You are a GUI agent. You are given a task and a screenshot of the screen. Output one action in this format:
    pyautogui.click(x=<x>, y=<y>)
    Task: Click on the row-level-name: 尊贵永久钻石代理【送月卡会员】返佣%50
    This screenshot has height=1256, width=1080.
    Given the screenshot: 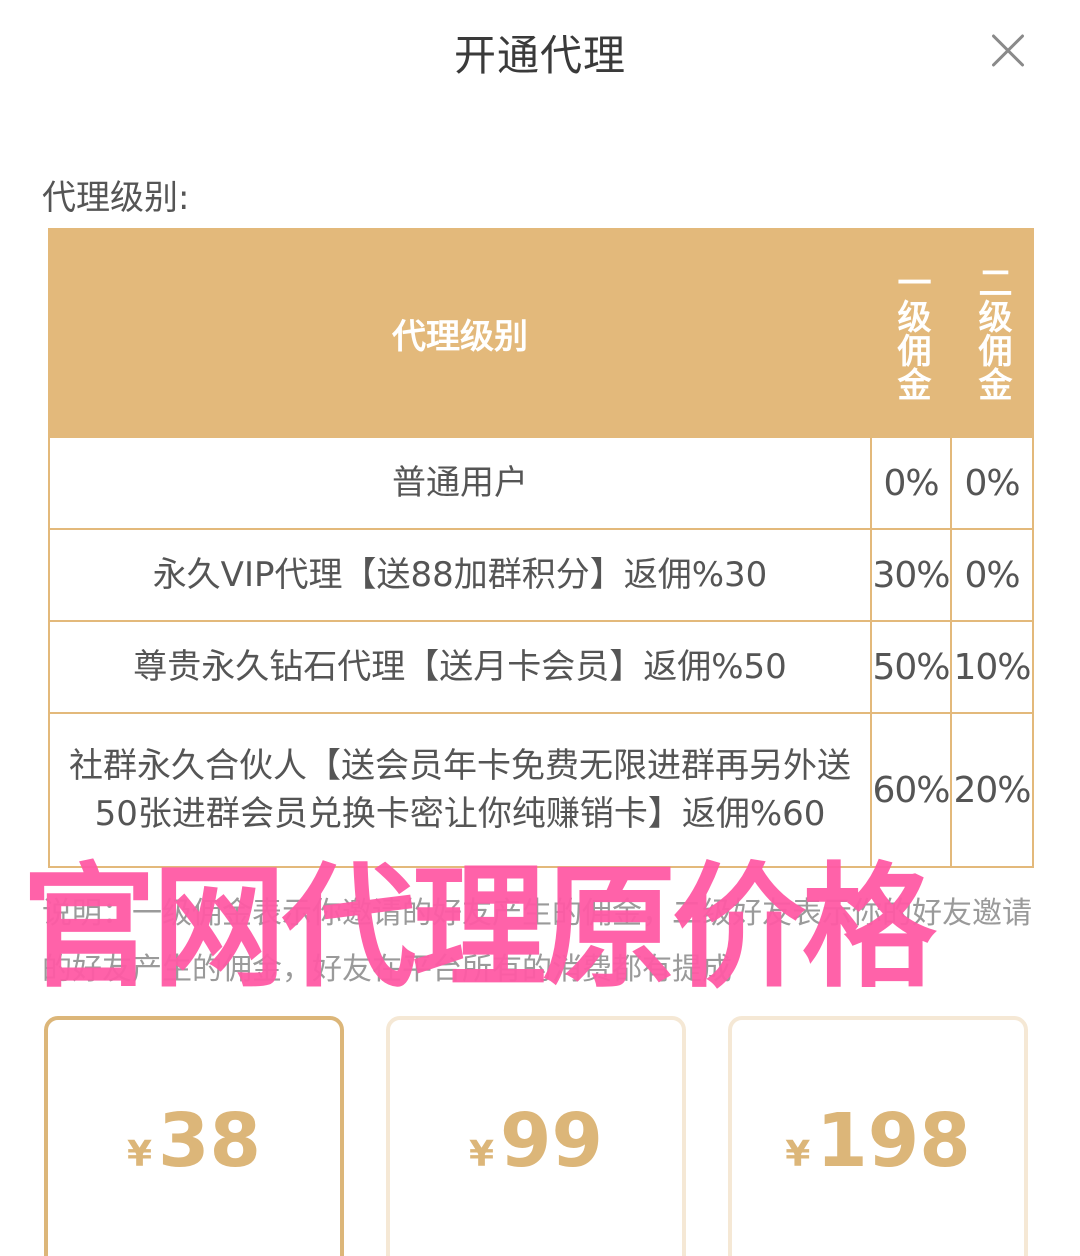 What is the action you would take?
    pyautogui.click(x=460, y=667)
    